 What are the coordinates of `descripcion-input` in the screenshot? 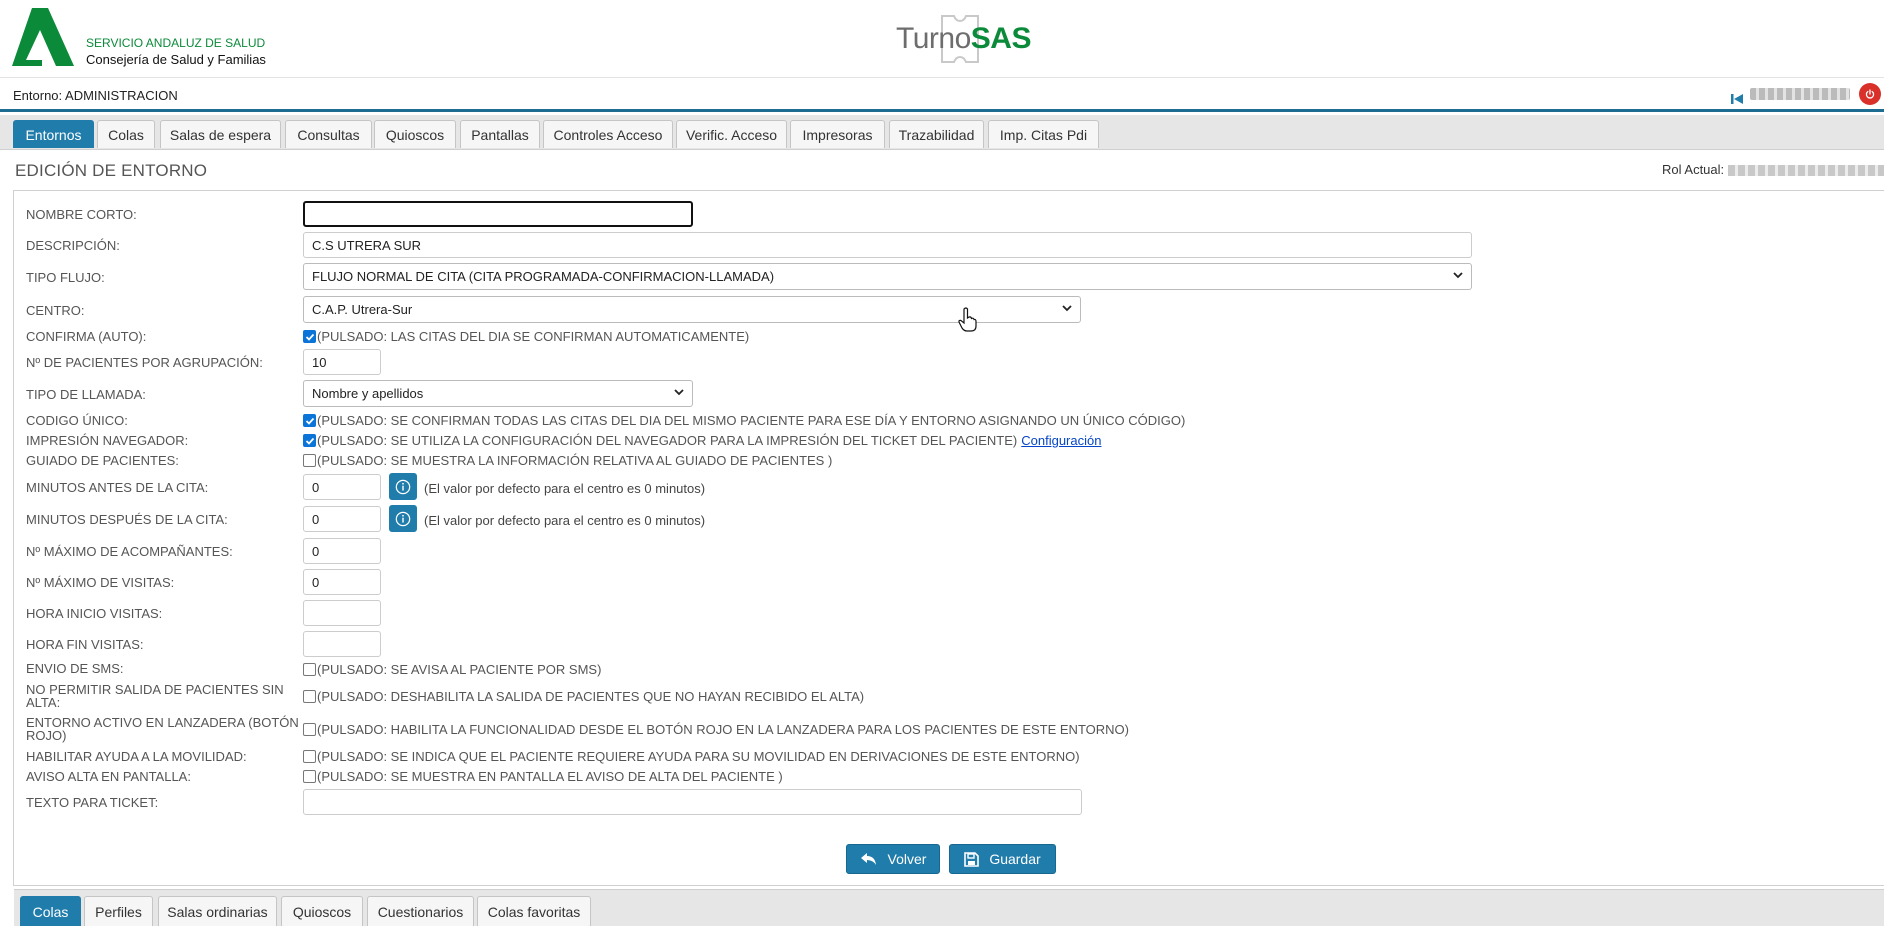 It's located at (887, 245).